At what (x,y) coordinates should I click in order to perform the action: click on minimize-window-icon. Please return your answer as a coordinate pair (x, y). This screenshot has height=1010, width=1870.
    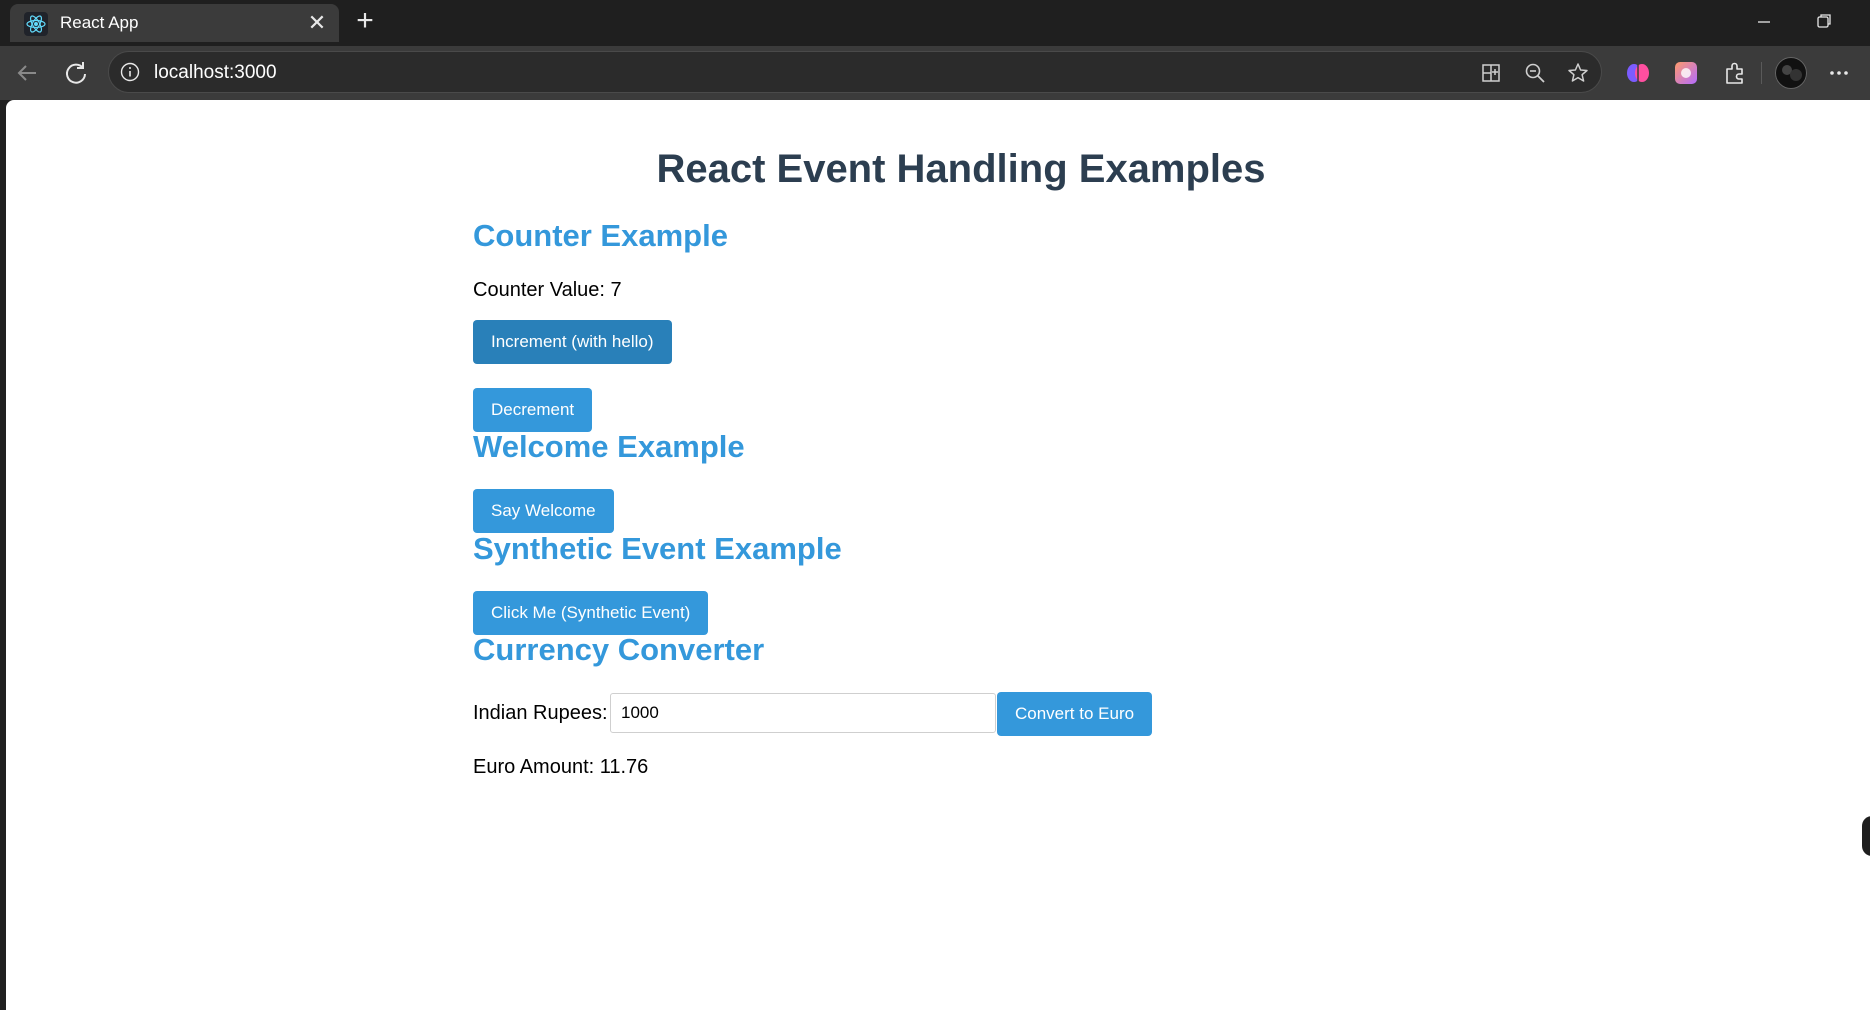
    Looking at the image, I should click on (1764, 22).